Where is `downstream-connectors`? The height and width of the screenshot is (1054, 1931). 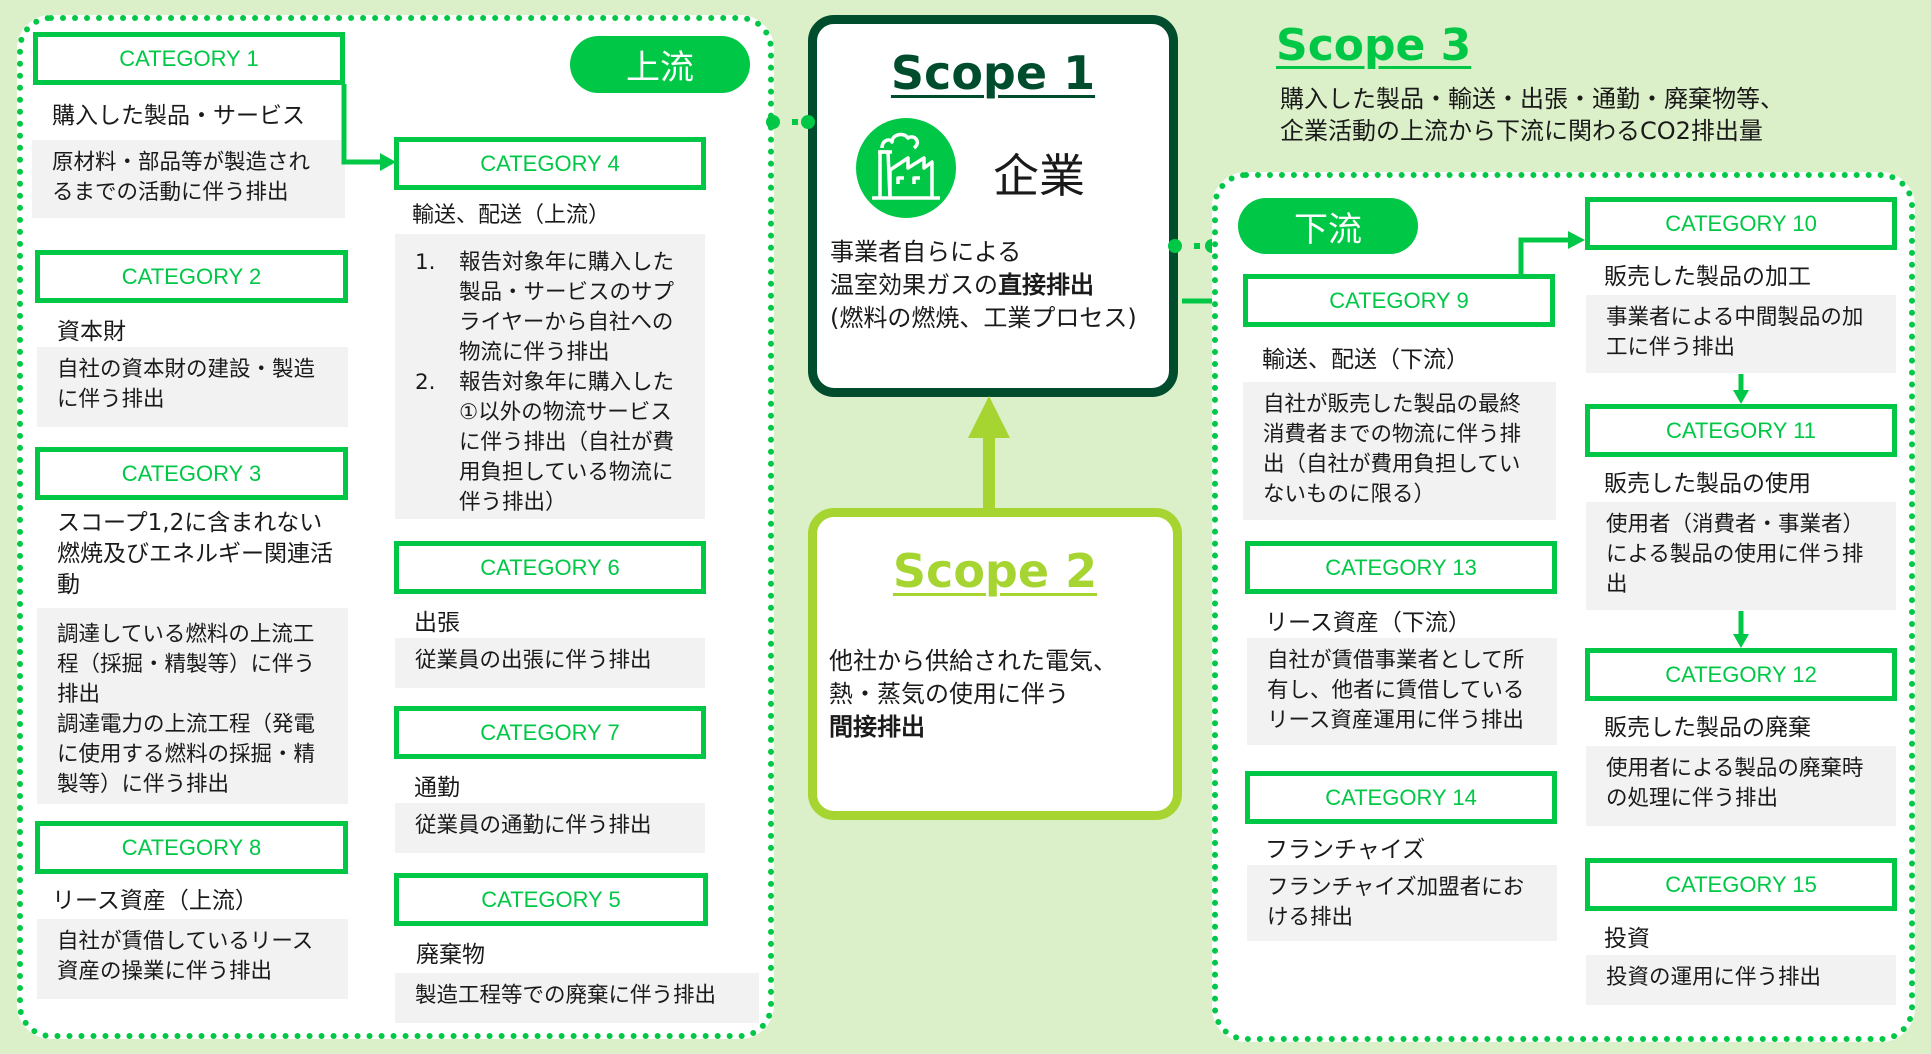 downstream-connectors is located at coordinates (1633, 439).